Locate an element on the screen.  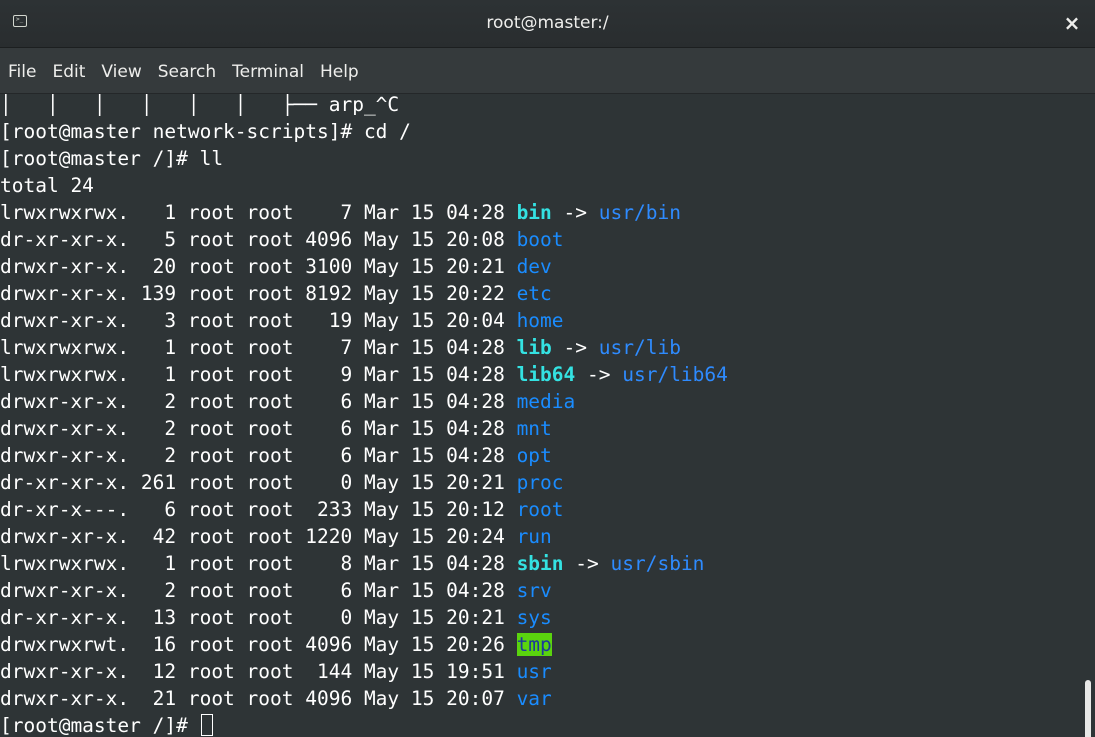
text-cursor is located at coordinates (206, 725).